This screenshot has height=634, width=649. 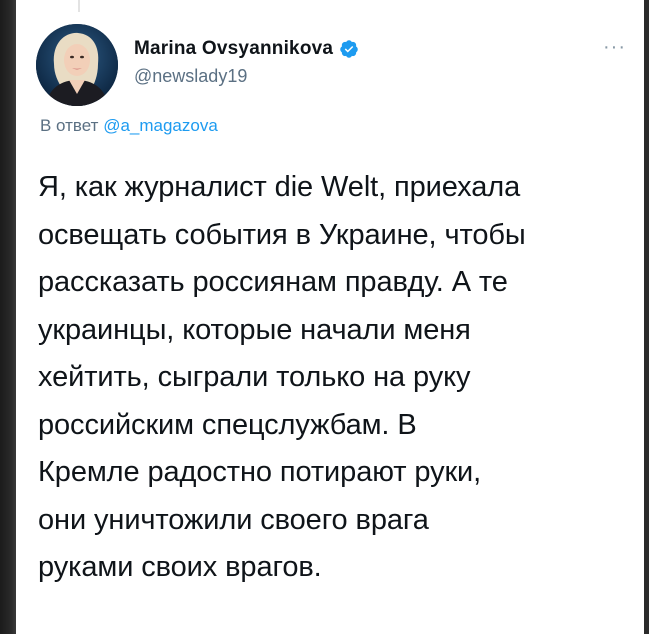 What do you see at coordinates (233, 519) in the screenshot?
I see `tweet-text-line: они уничтожили своего врага` at bounding box center [233, 519].